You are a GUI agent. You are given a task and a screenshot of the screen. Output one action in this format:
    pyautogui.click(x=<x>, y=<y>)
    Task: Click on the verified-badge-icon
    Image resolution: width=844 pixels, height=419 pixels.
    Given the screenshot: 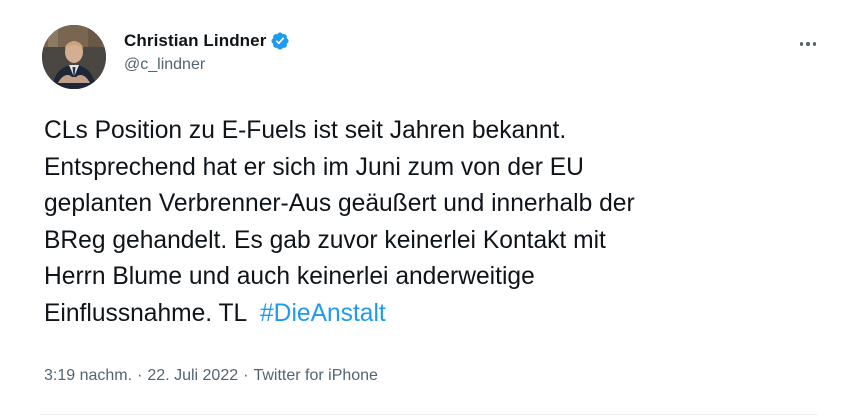 What is the action you would take?
    pyautogui.click(x=280, y=41)
    